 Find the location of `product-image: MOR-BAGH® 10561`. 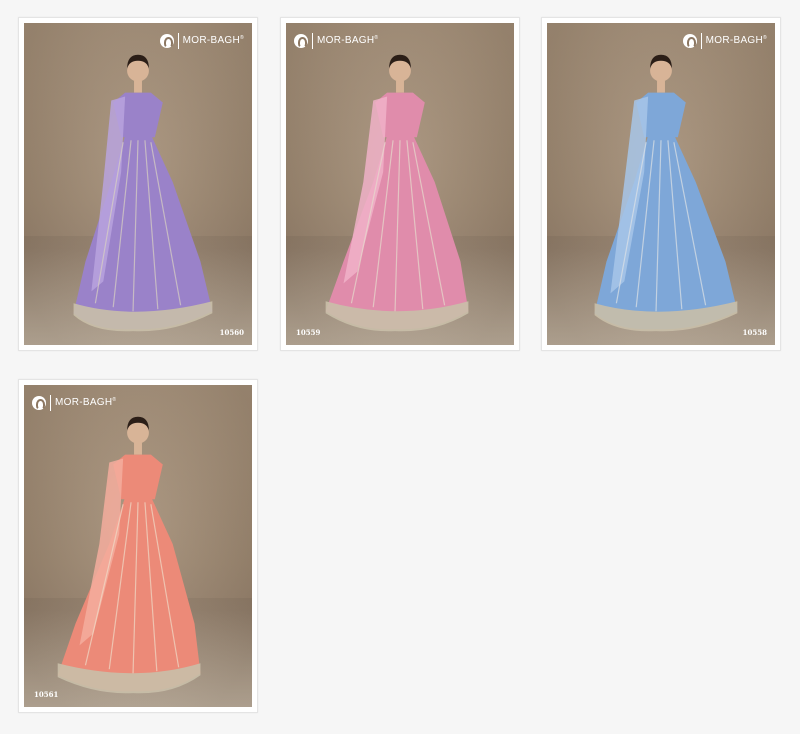

product-image: MOR-BAGH® 10561 is located at coordinates (138, 546).